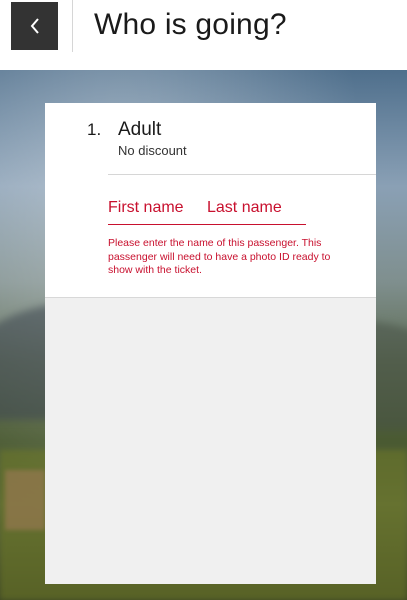  I want to click on card-divider, so click(242, 174).